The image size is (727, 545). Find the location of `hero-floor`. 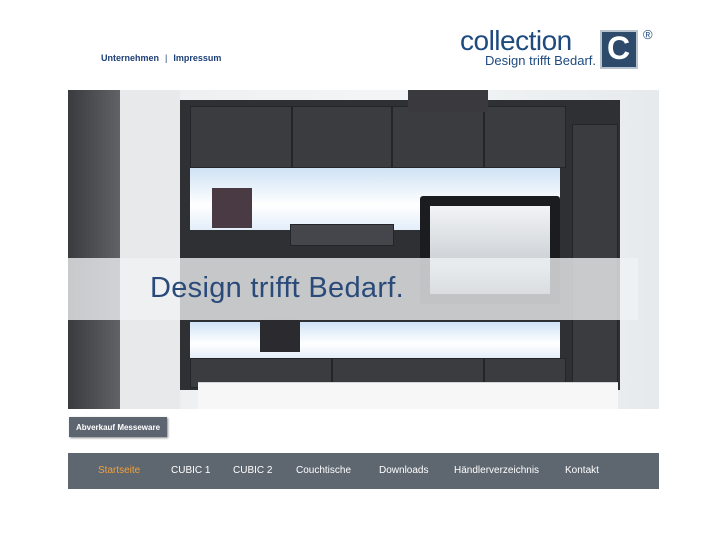

hero-floor is located at coordinates (408, 395).